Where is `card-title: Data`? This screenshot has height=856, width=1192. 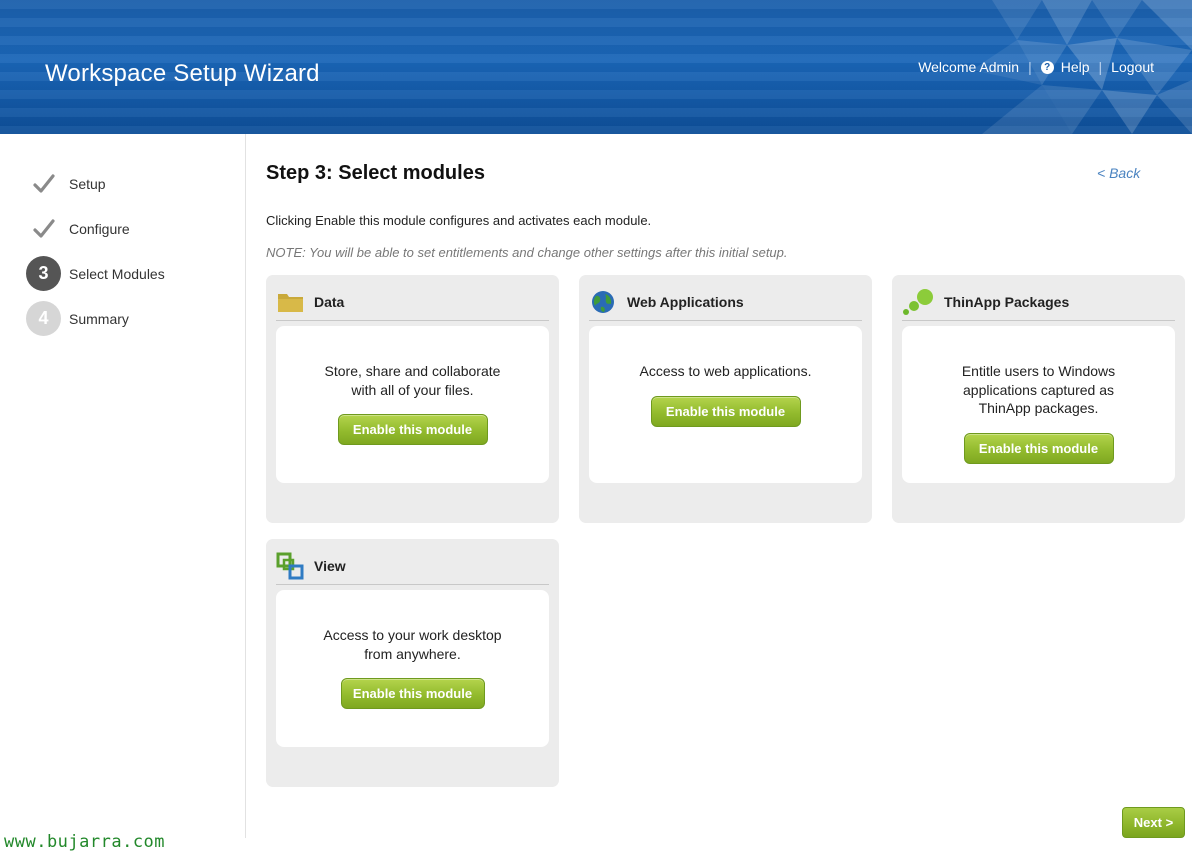
card-title: Data is located at coordinates (329, 301).